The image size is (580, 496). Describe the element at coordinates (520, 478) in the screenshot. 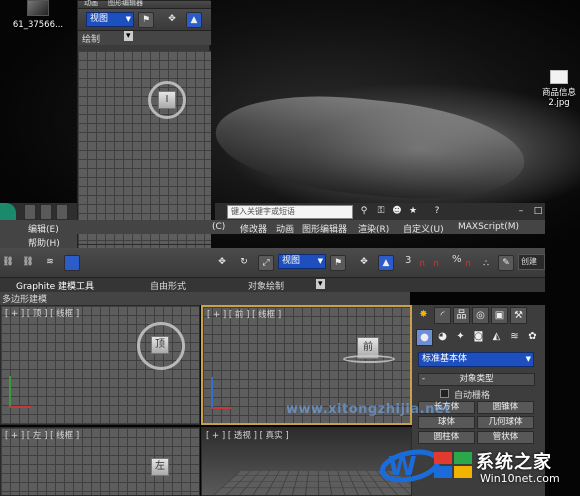

I see `brand-url: Win10net.com` at that location.